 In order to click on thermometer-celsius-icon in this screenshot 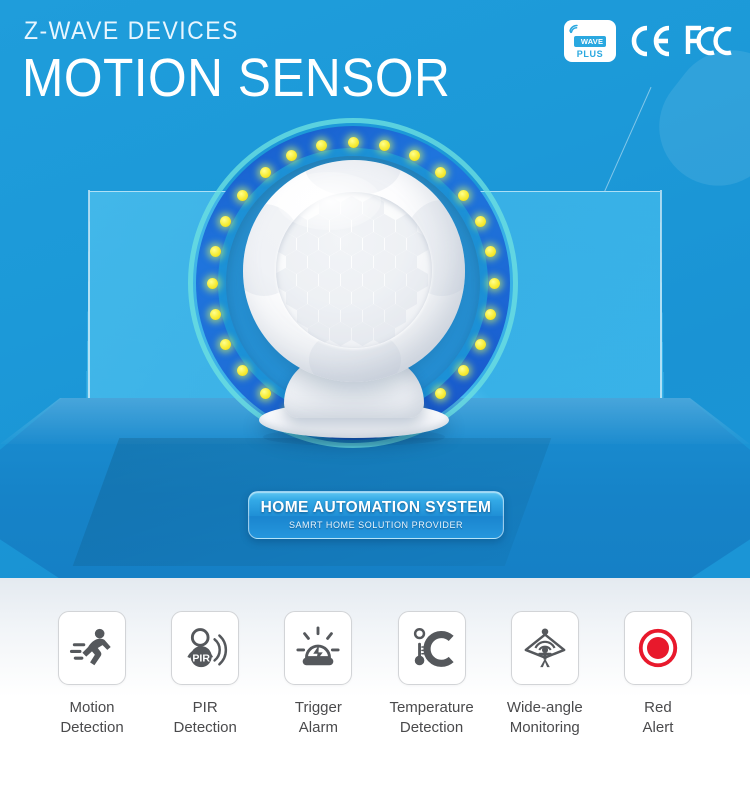, I will do `click(433, 647)`.